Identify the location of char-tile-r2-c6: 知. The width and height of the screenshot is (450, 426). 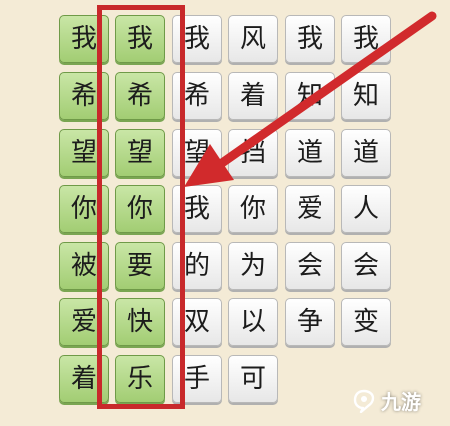
(366, 96).